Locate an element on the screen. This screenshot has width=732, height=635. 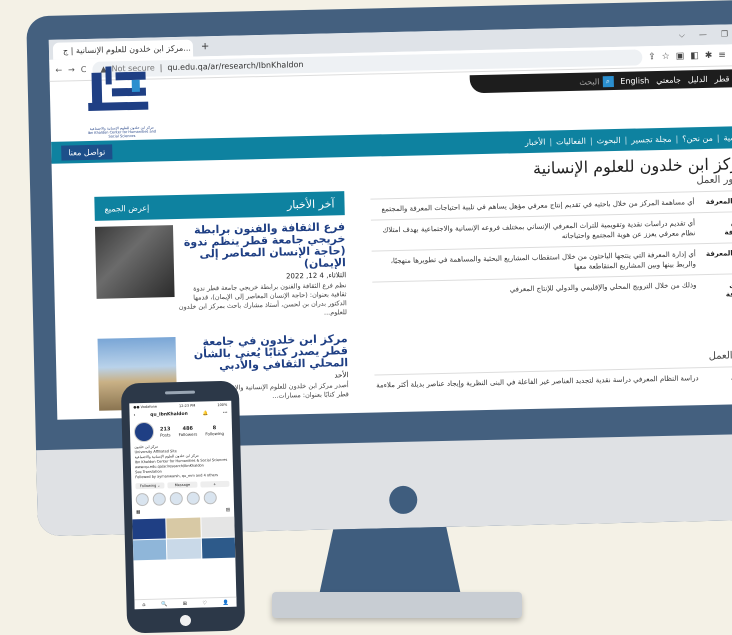
reload-icon: C is located at coordinates (84, 69).